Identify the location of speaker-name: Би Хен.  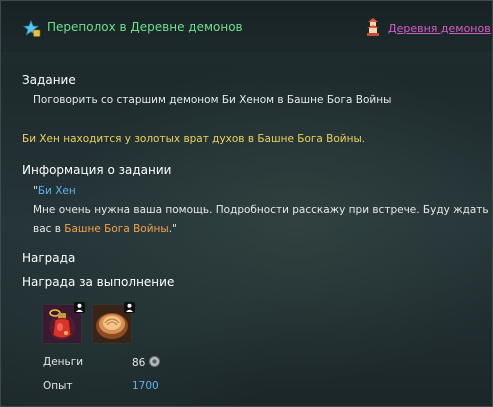
(56, 191).